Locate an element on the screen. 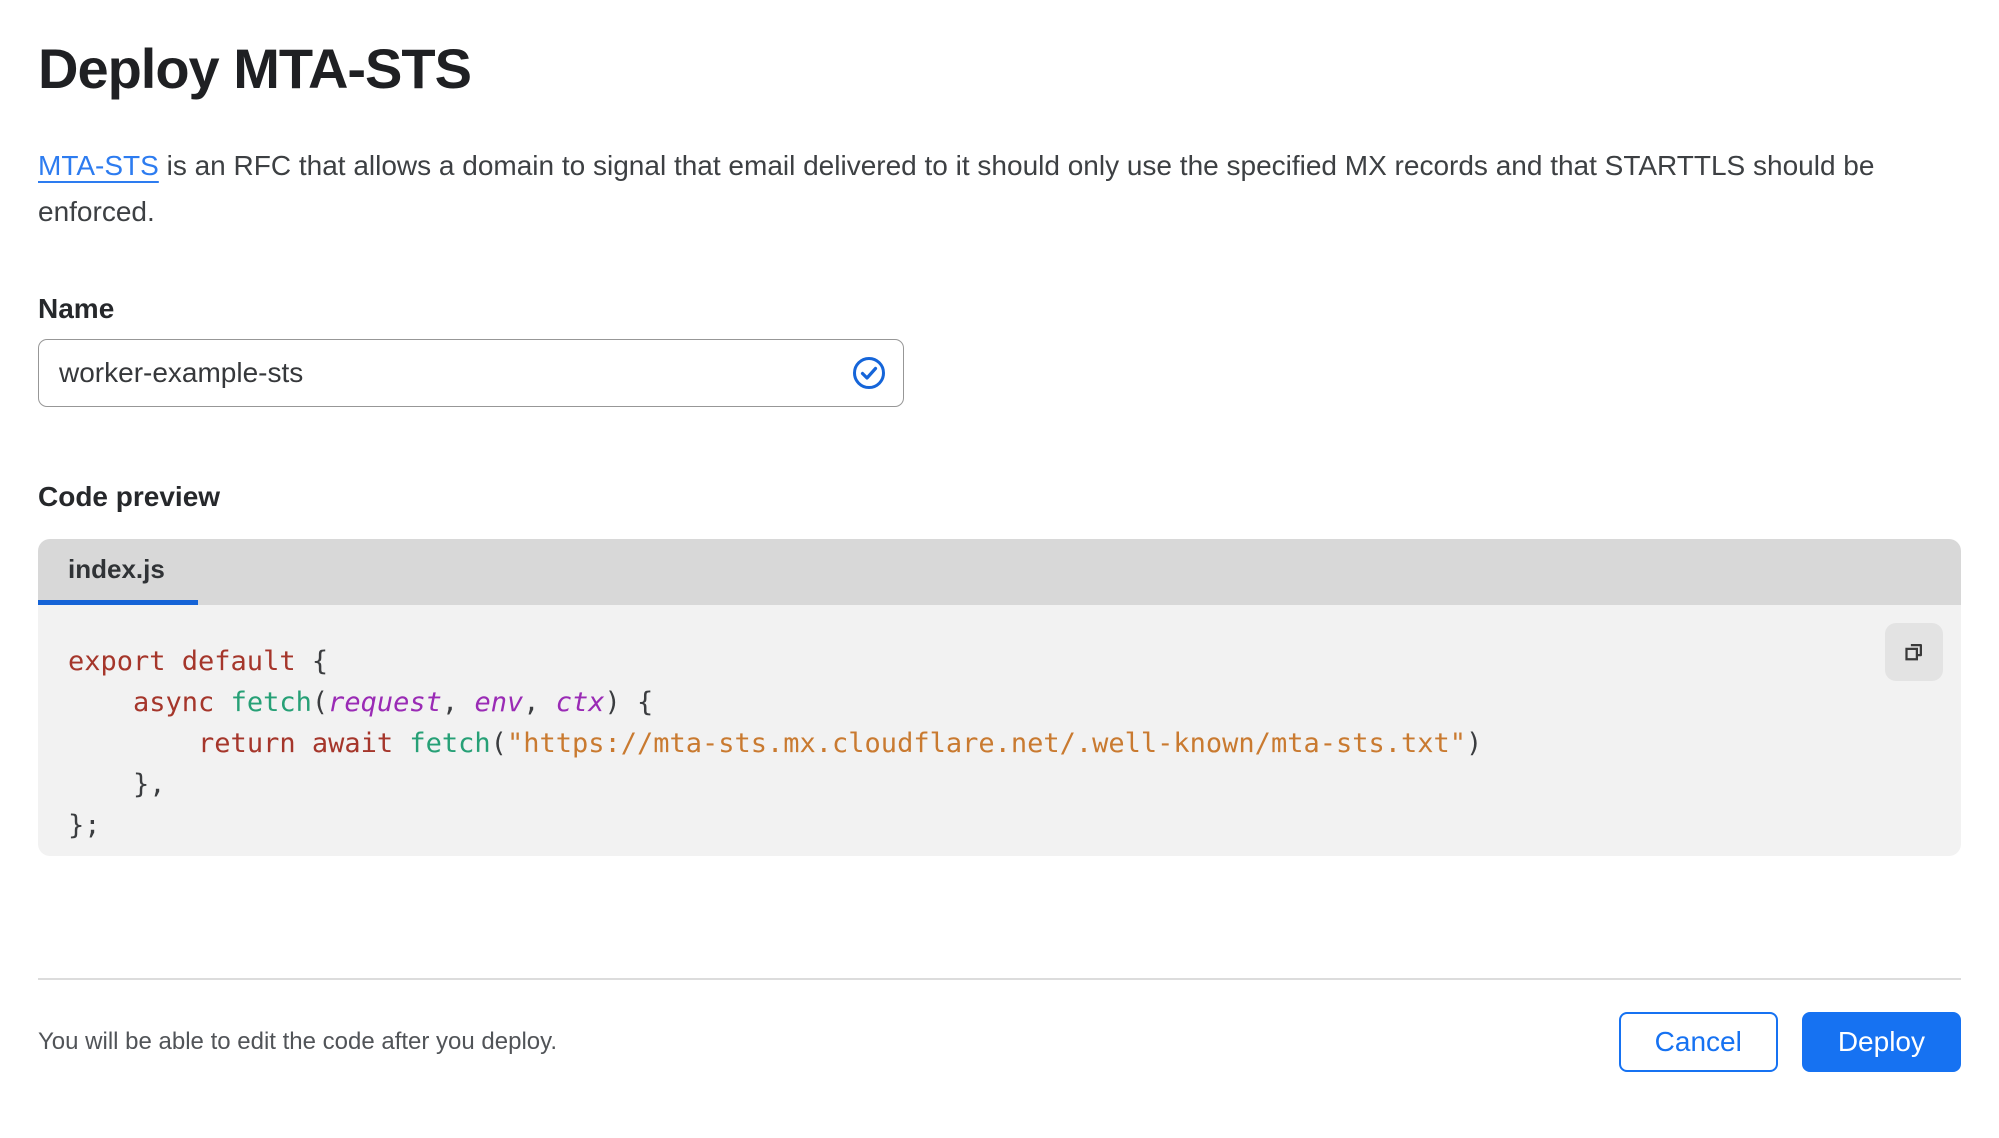 The image size is (1999, 1138). code-preview-label: Code preview is located at coordinates (129, 496).